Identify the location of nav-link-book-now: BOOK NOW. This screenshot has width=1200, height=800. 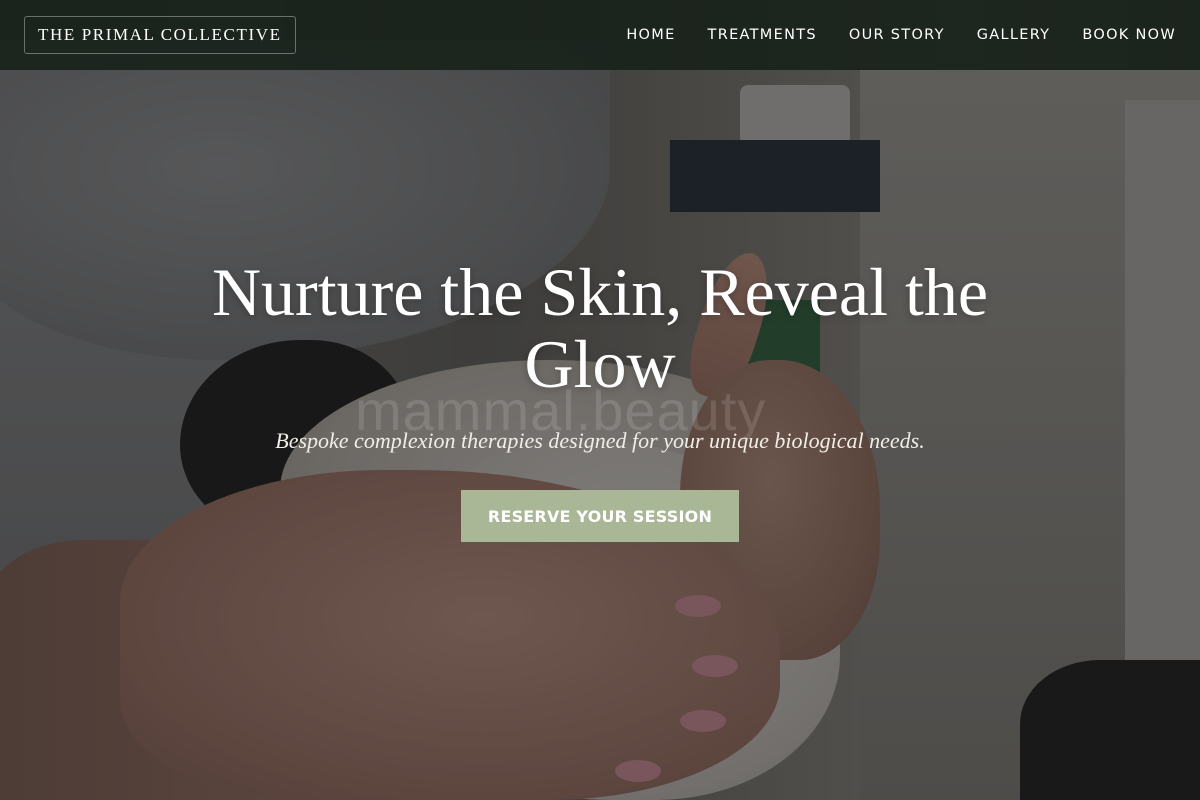
(1129, 35).